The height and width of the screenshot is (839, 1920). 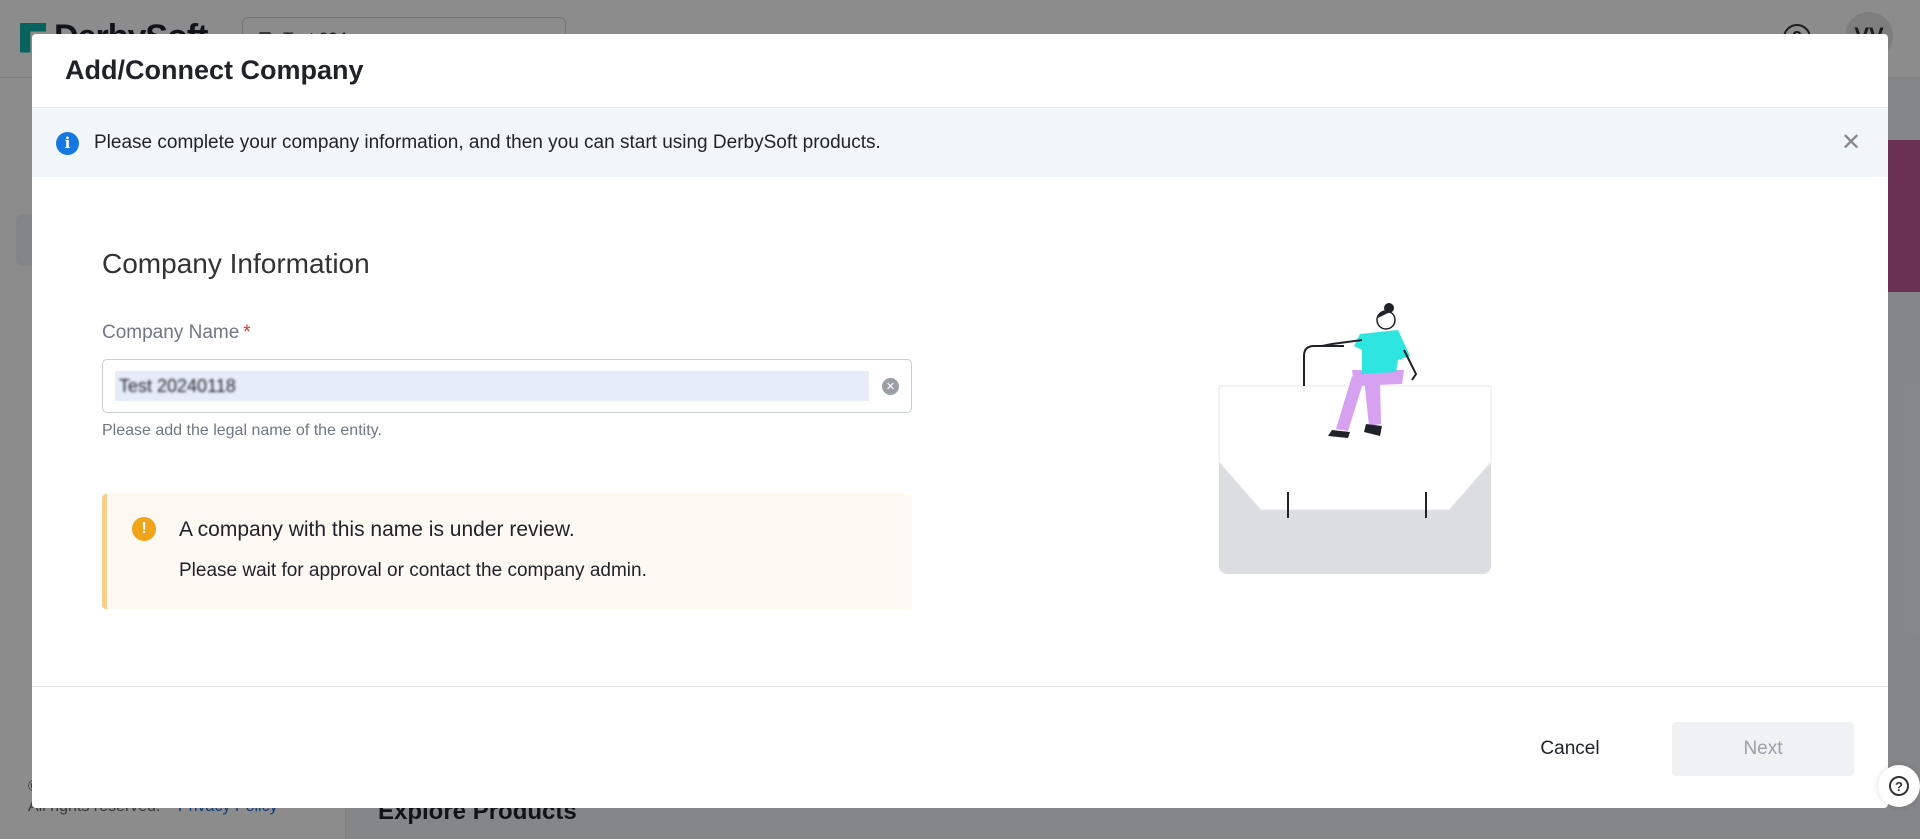 What do you see at coordinates (144, 529) in the screenshot?
I see `warning-icon: !` at bounding box center [144, 529].